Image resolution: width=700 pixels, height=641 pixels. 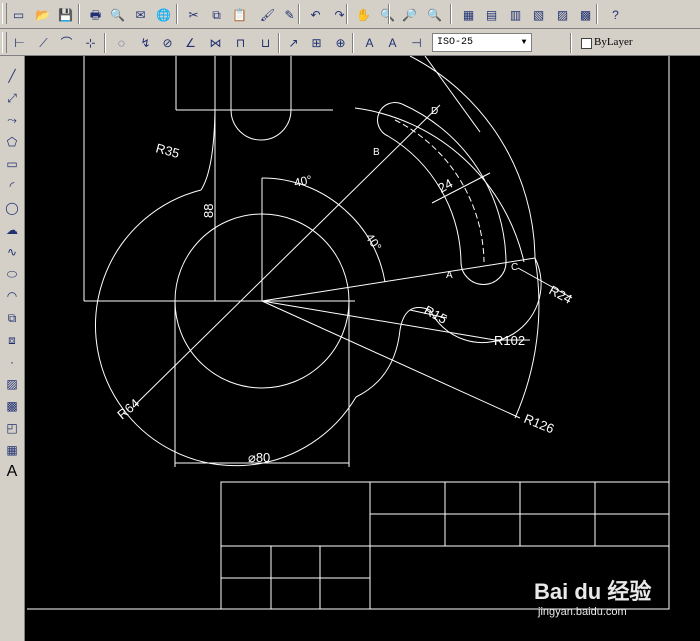 What do you see at coordinates (340, 42) in the screenshot?
I see `center-mark-icon: ⊕` at bounding box center [340, 42].